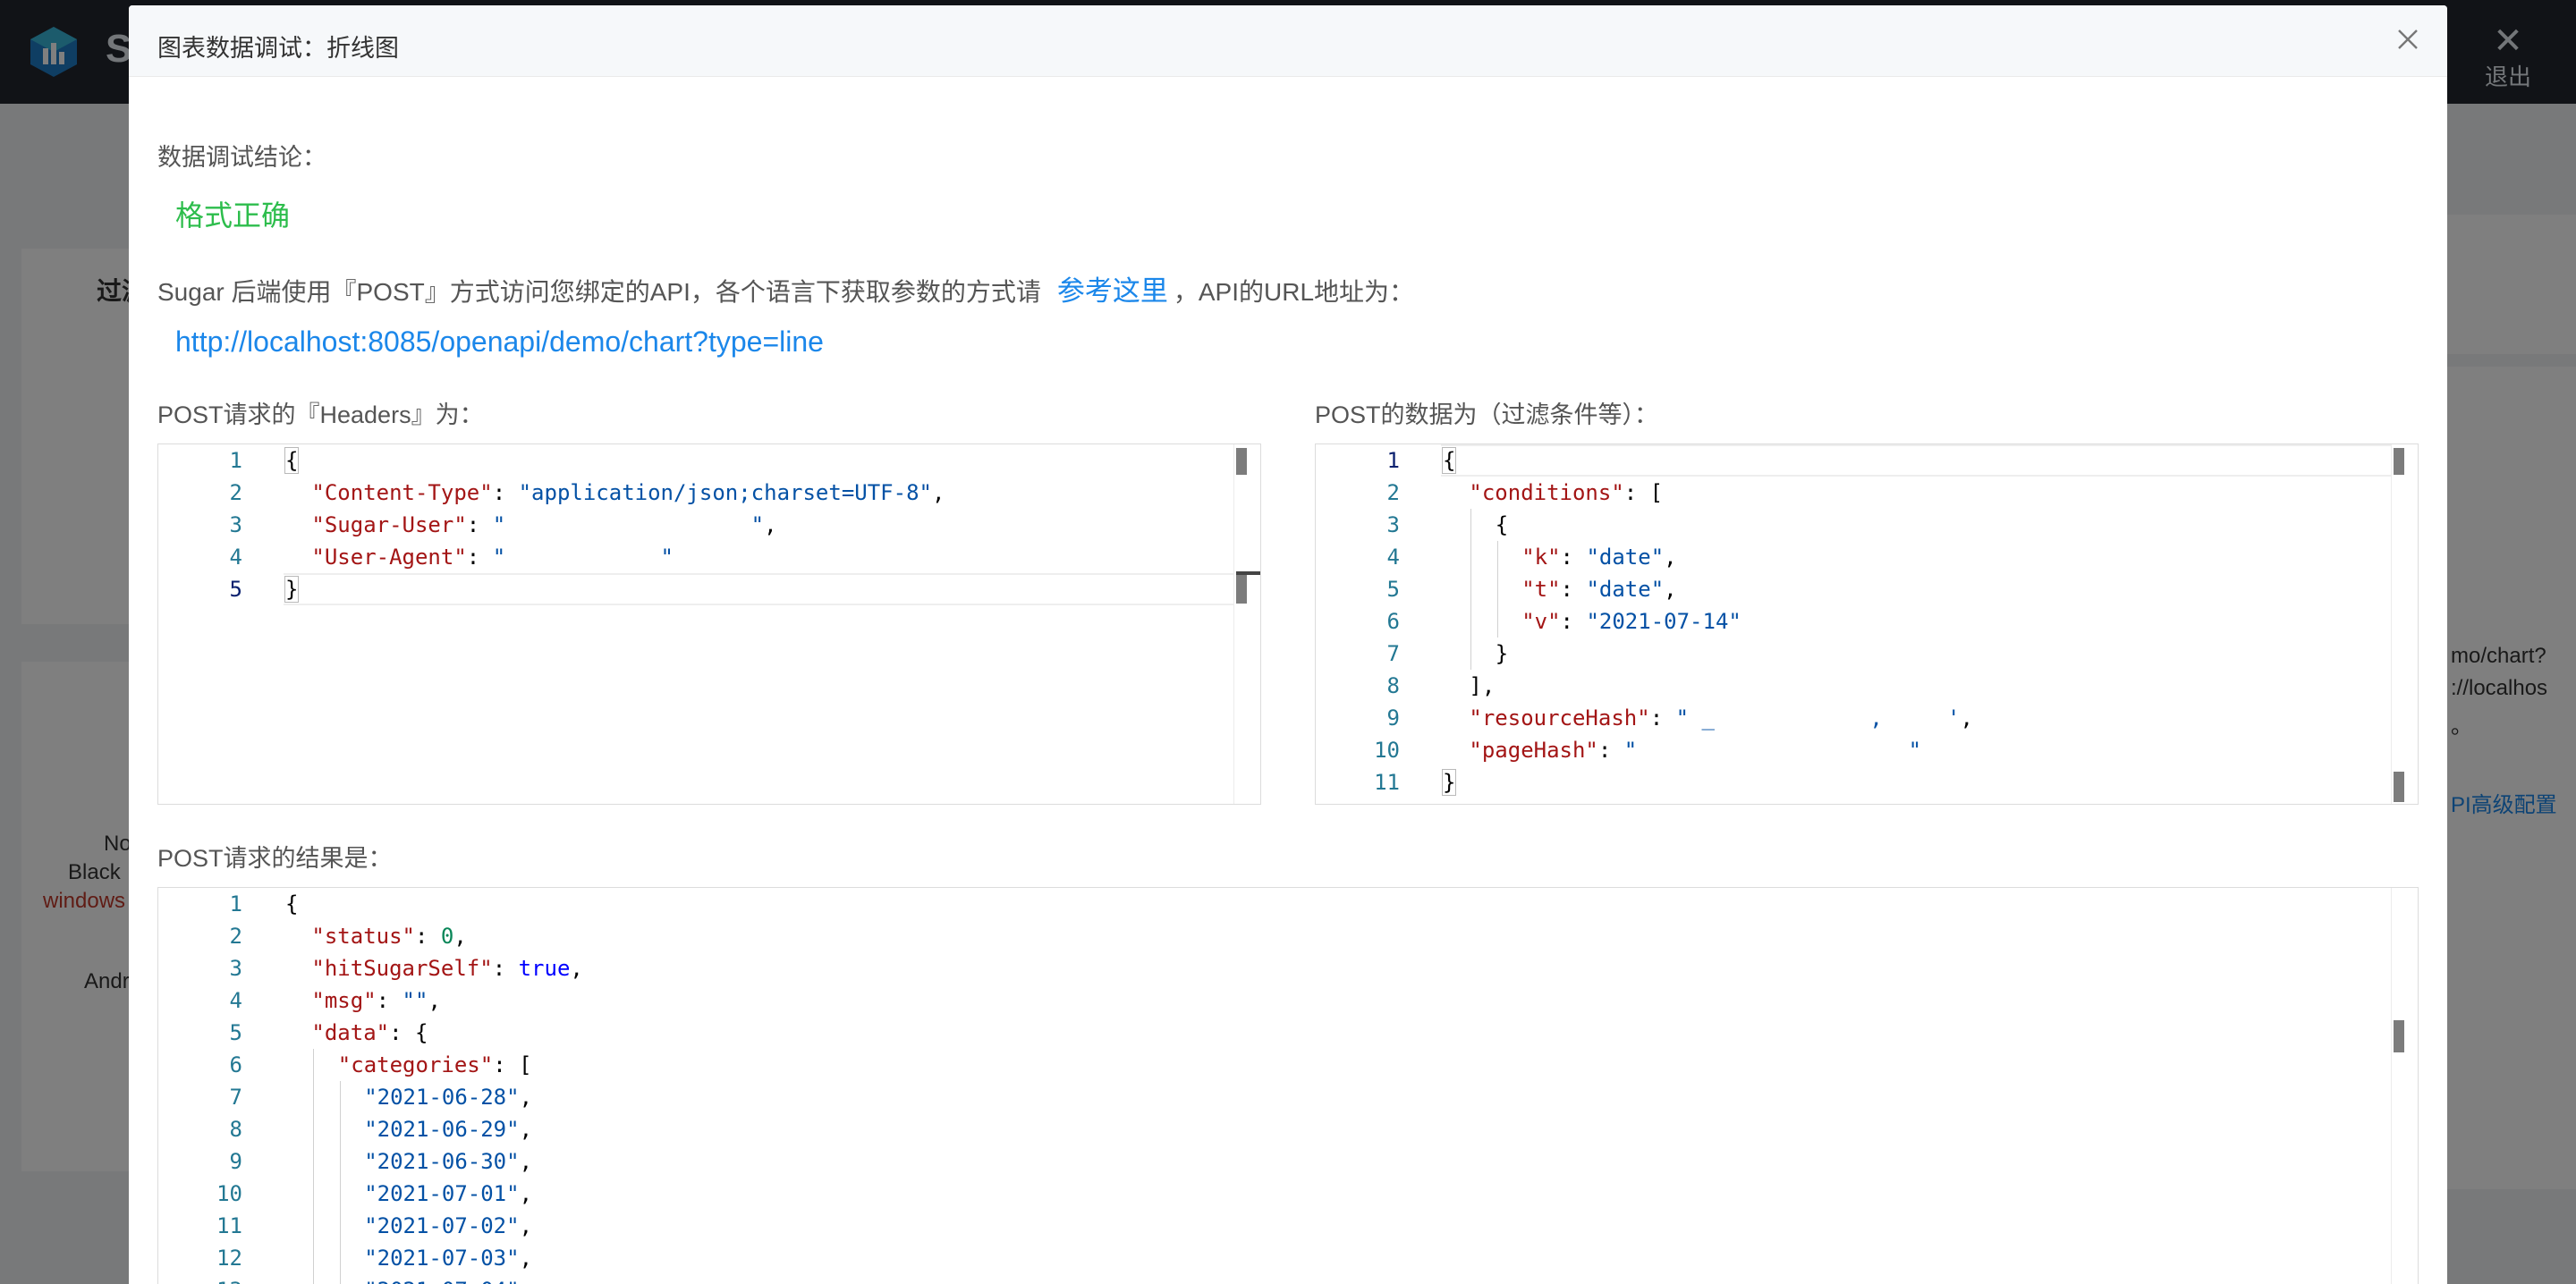 The image size is (2576, 1284). What do you see at coordinates (1288, 1194) in the screenshot?
I see `code-line: 10 "2021-07-01",` at bounding box center [1288, 1194].